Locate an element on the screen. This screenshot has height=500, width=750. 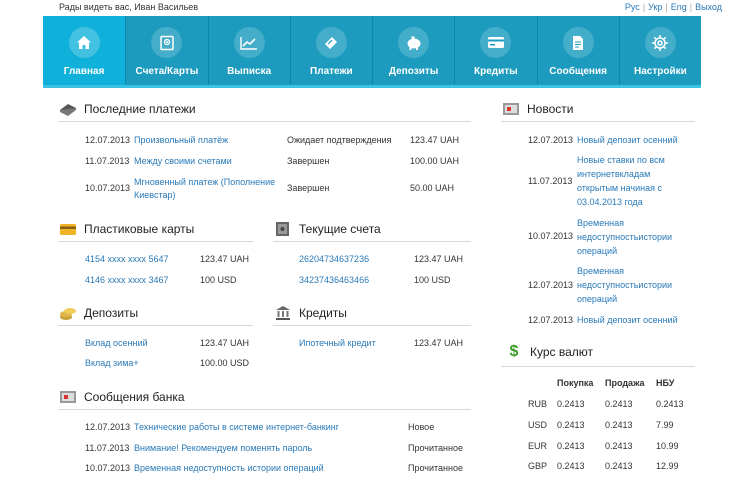
nav-label: Выписка is located at coordinates (249, 71).